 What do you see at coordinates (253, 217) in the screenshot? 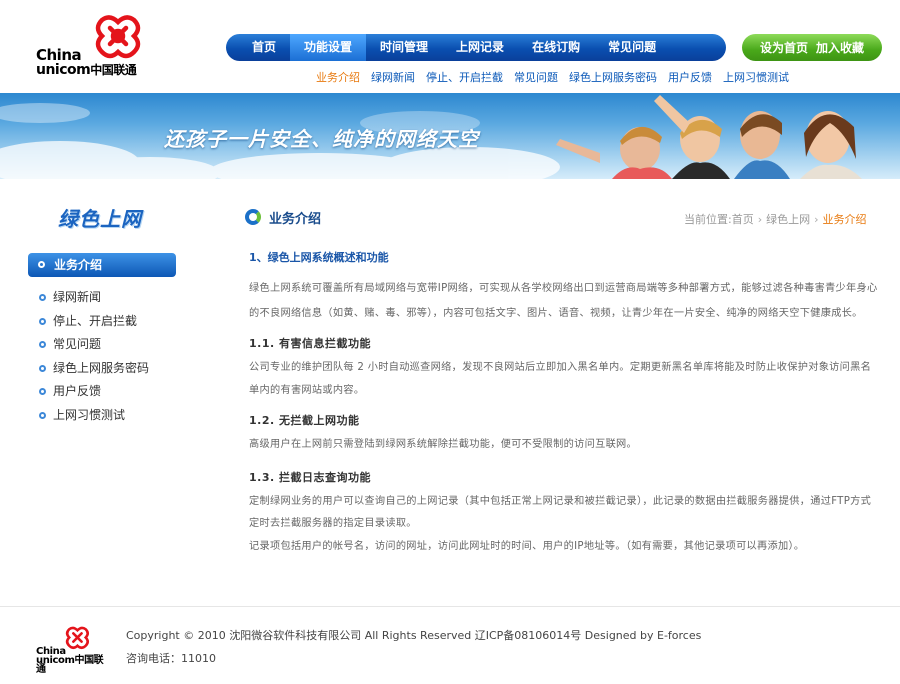
I see `section-ring-icon` at bounding box center [253, 217].